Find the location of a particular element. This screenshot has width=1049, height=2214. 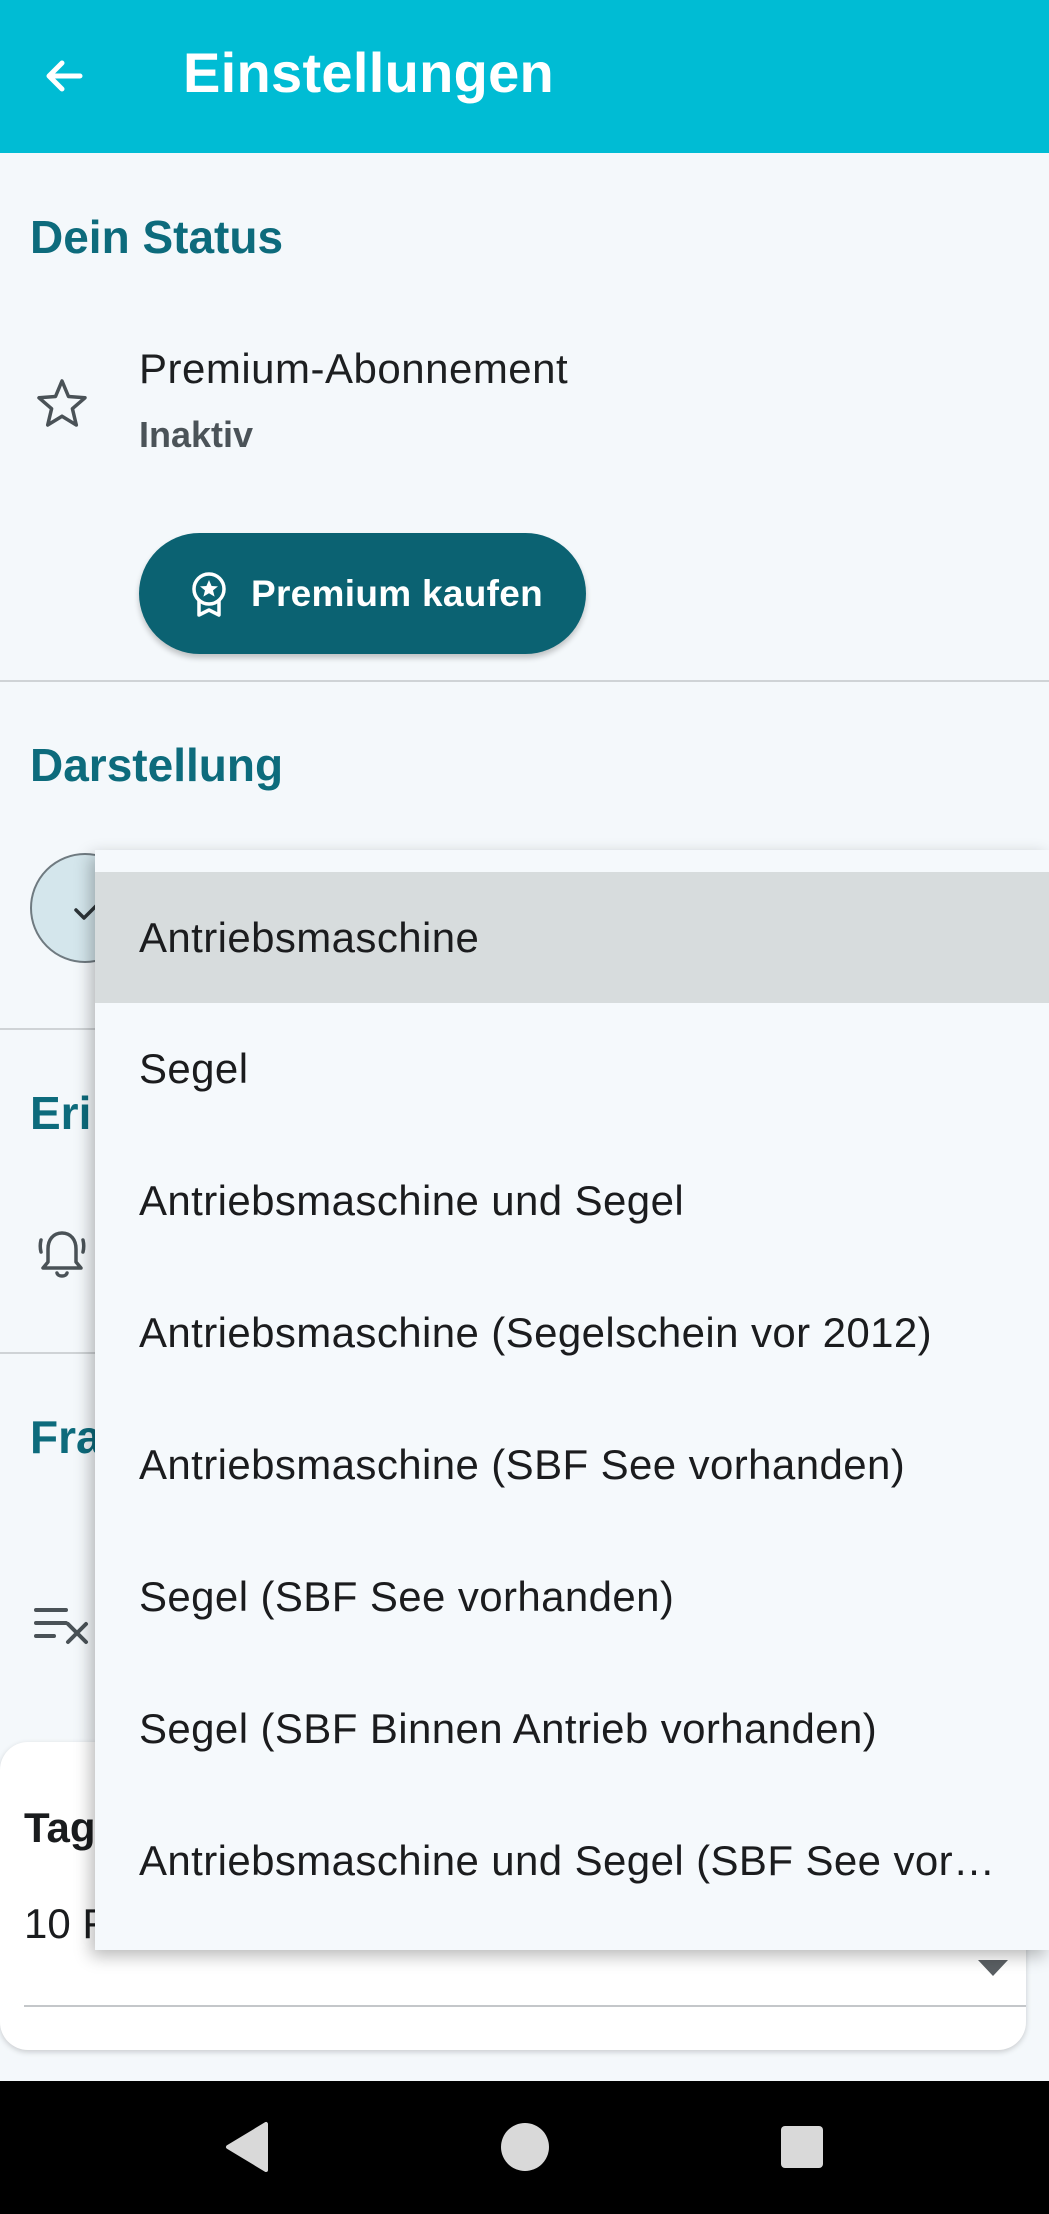

nav-home-icon is located at coordinates (525, 2147).